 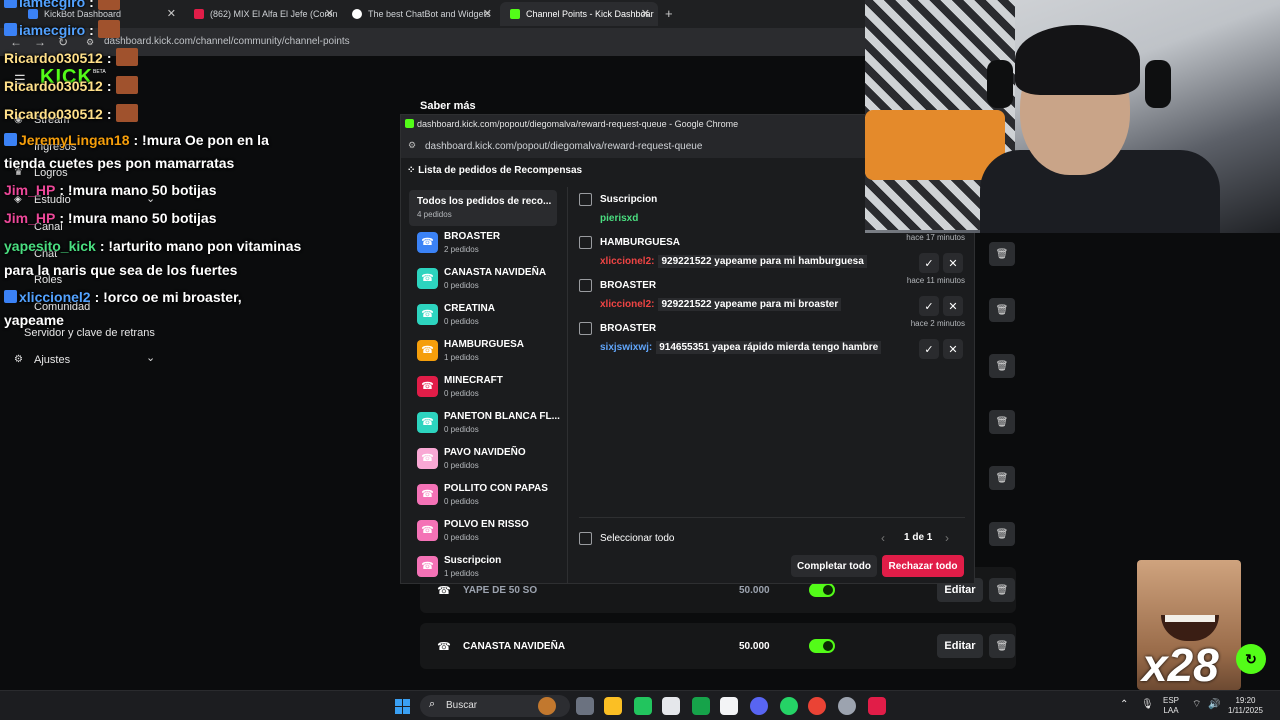 I want to click on drag-icon: ⁘, so click(x=413, y=170).